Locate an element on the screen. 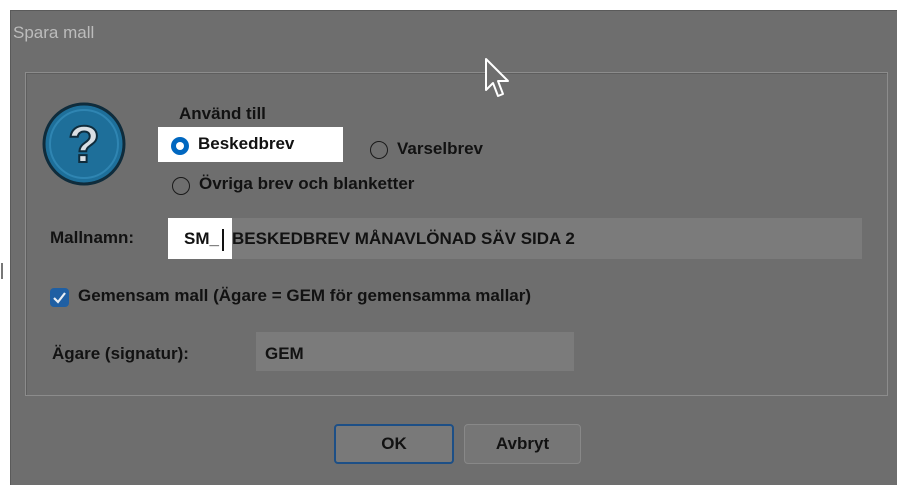 The width and height of the screenshot is (897, 485). ok-button: OK is located at coordinates (394, 444).